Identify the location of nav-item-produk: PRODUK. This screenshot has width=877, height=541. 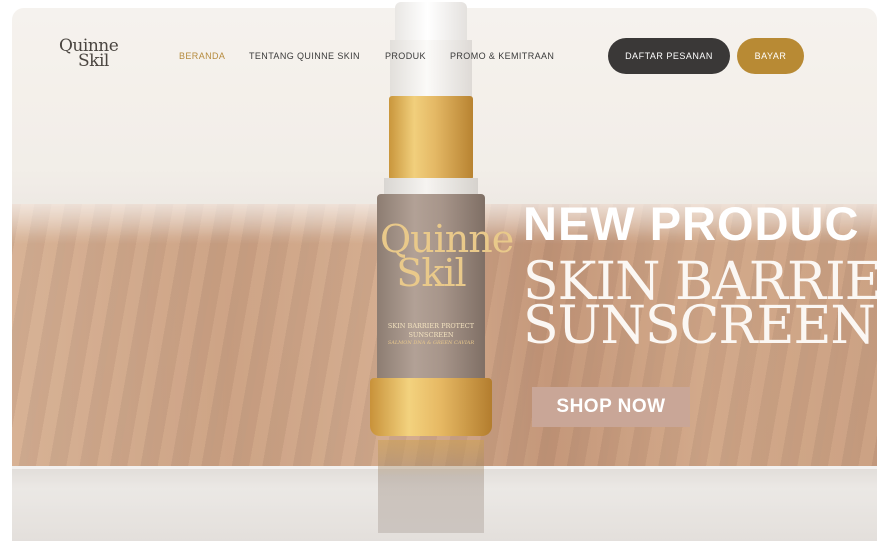
(405, 56).